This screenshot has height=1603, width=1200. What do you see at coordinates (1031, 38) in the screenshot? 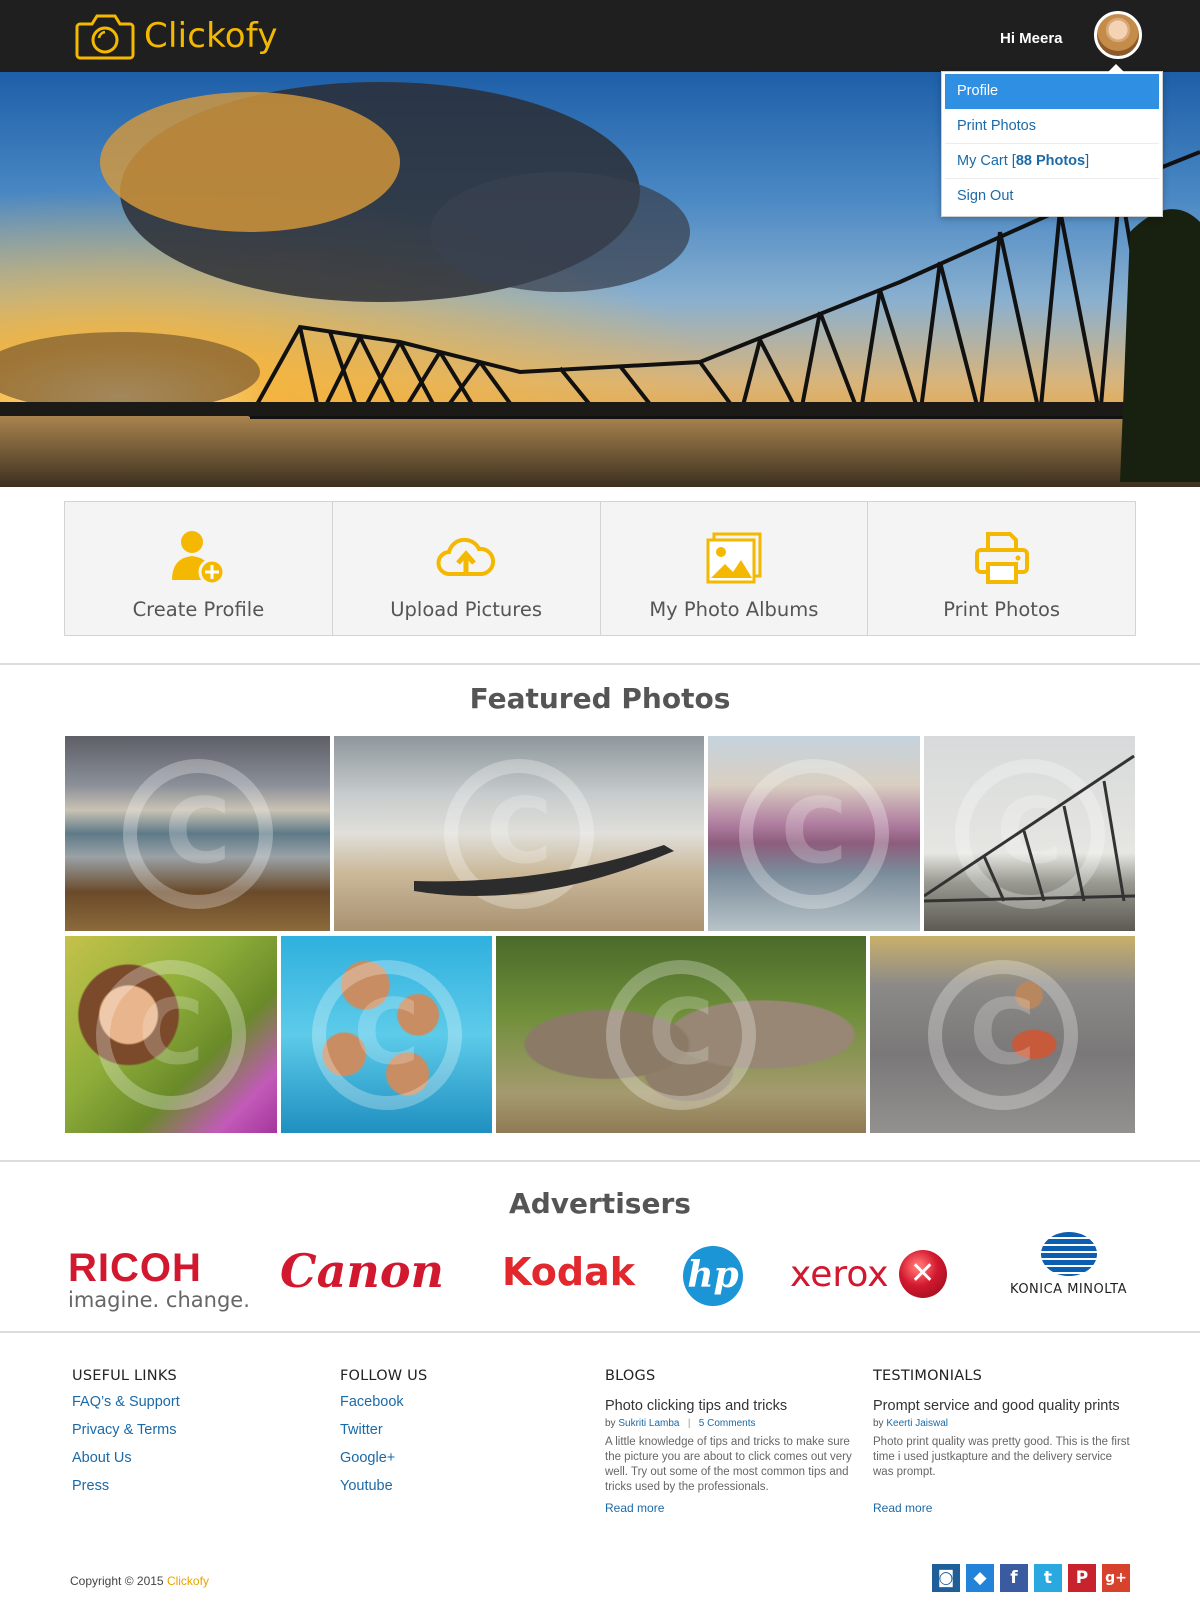
I see `user-greeting: Hi Meera` at bounding box center [1031, 38].